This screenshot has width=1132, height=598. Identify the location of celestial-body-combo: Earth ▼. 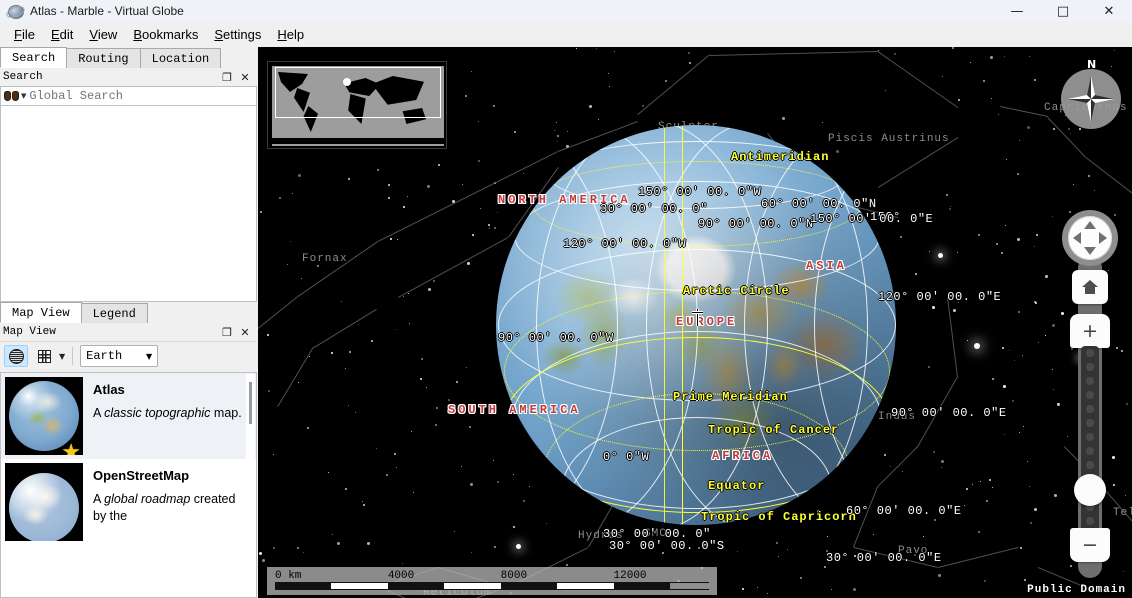
(119, 356).